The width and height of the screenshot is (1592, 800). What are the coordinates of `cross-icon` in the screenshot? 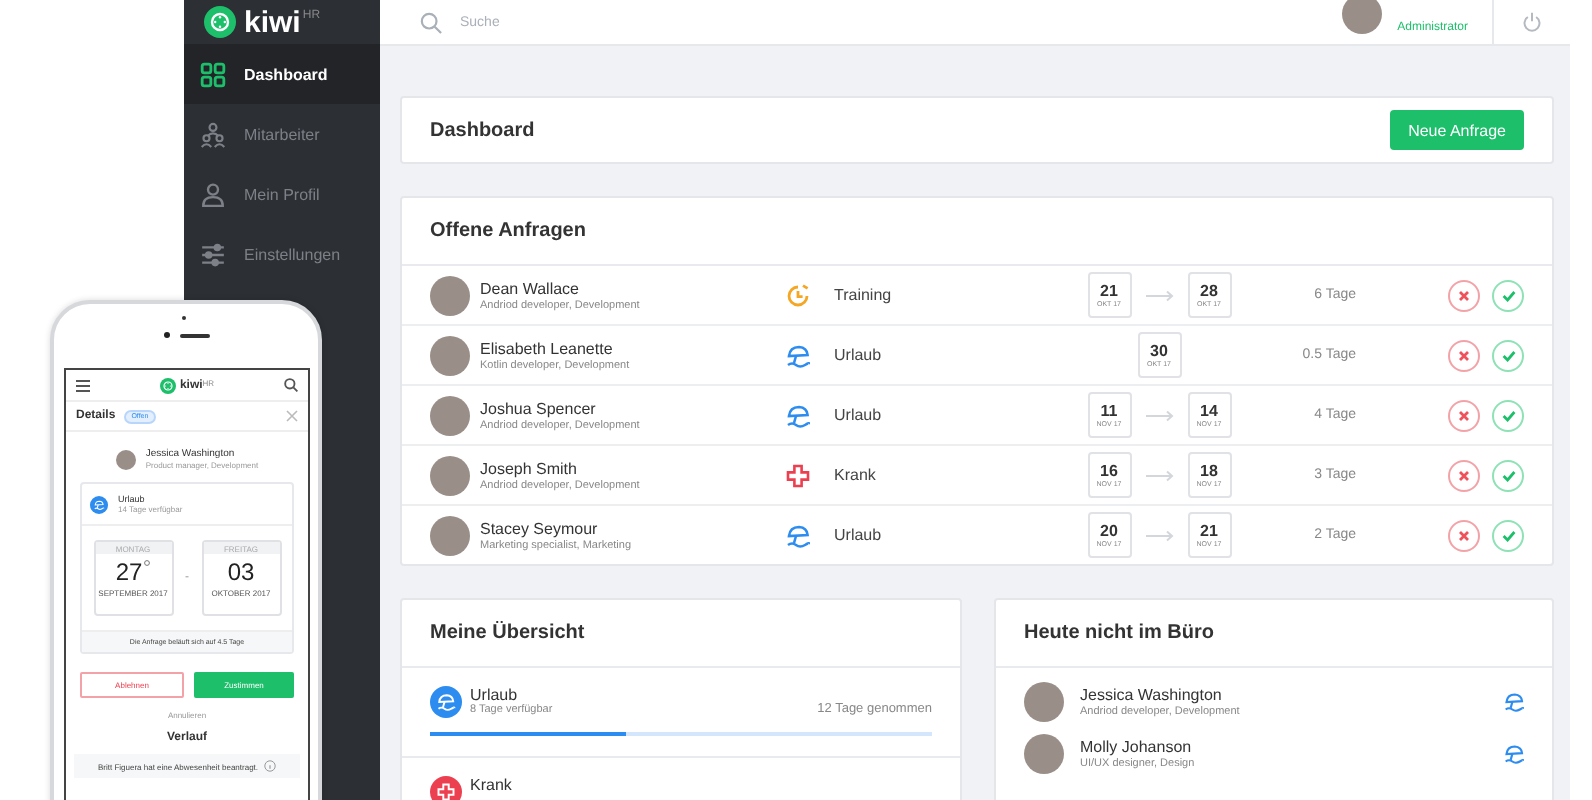 It's located at (798, 475).